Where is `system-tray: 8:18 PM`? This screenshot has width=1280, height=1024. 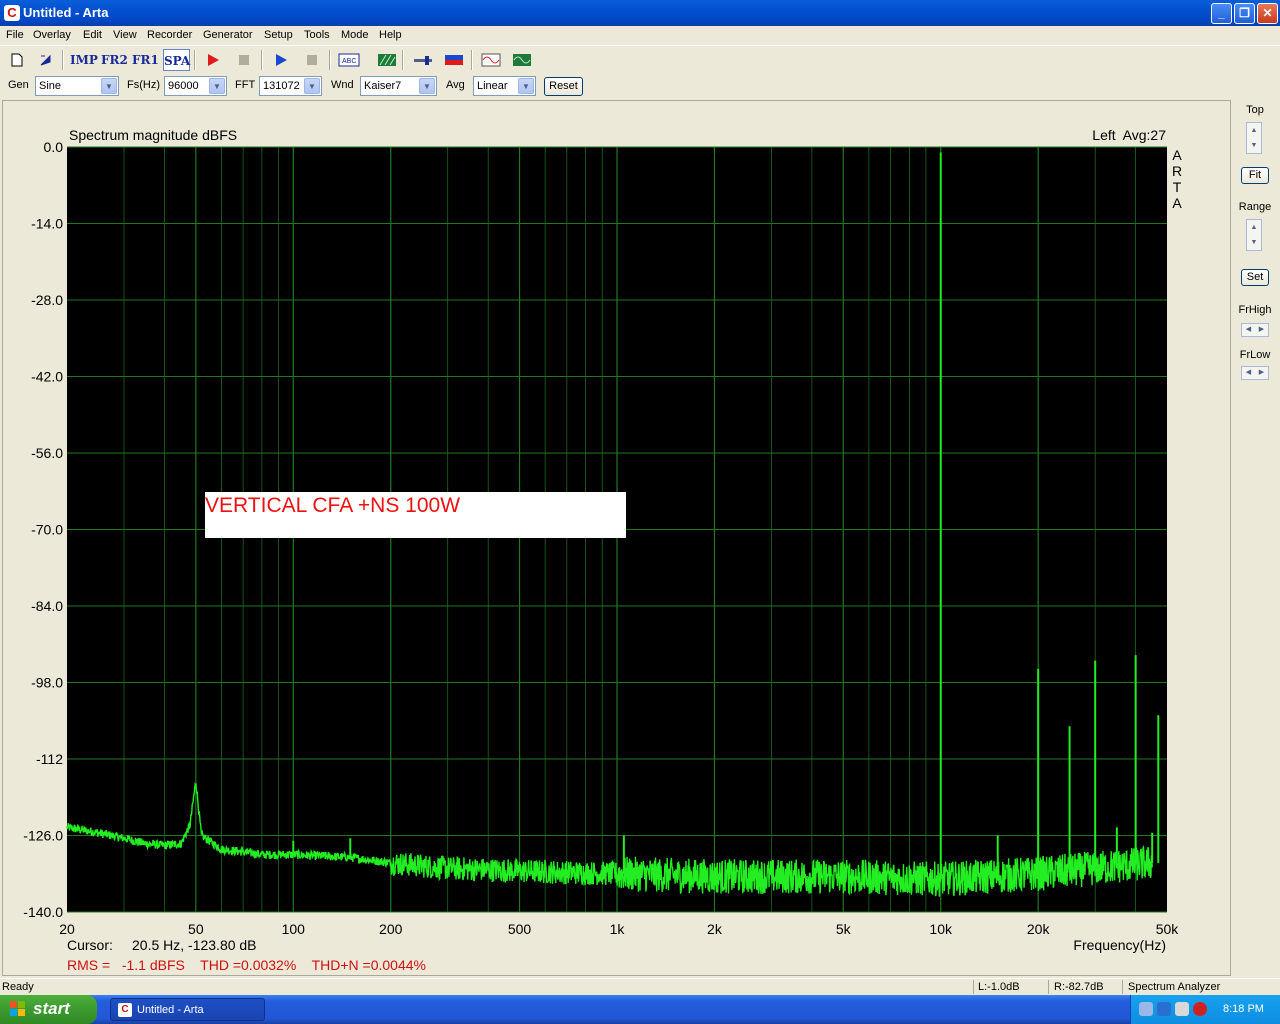 system-tray: 8:18 PM is located at coordinates (1205, 1009).